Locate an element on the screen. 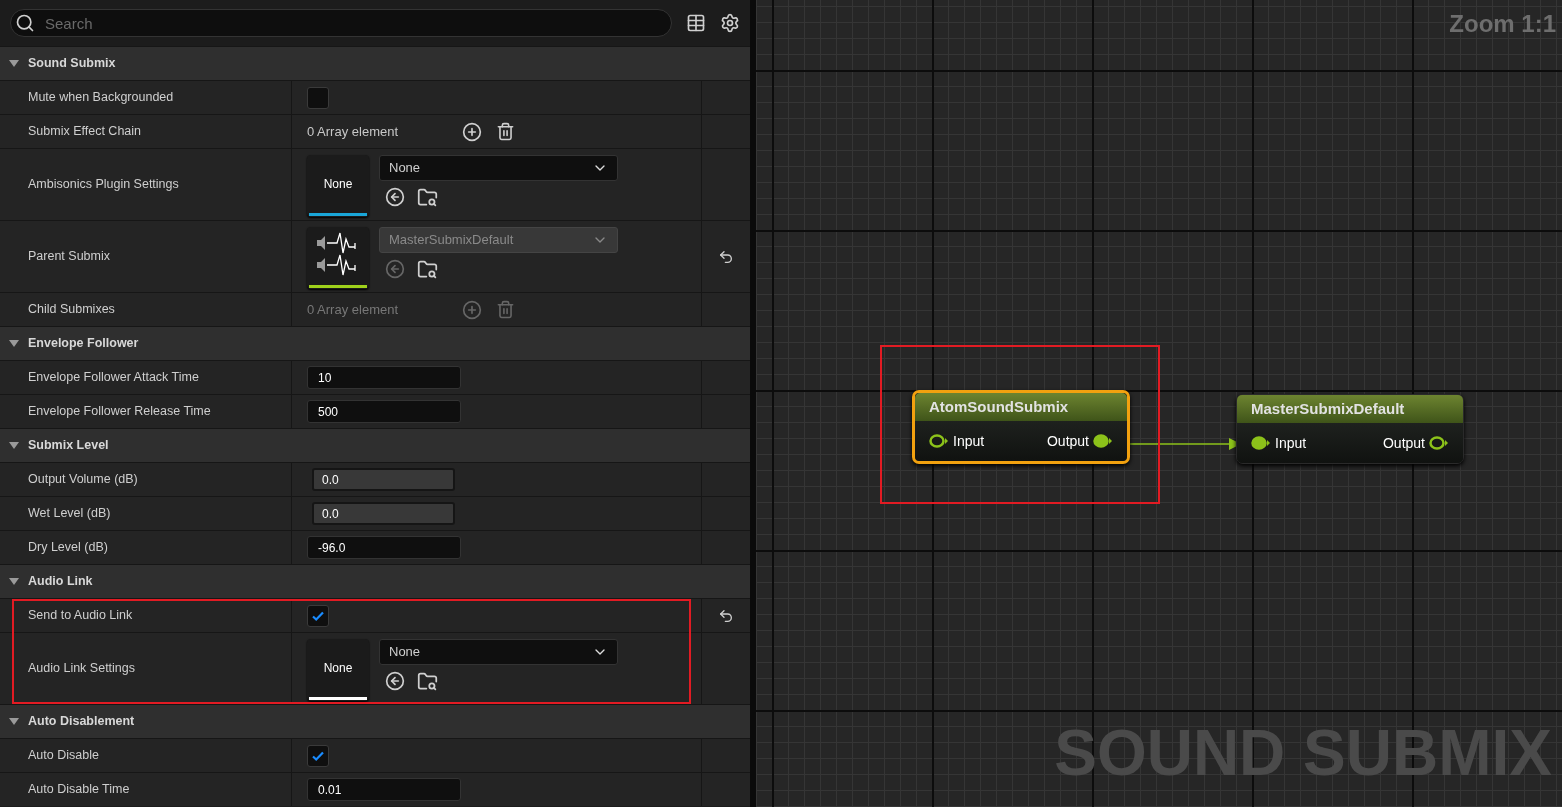 Image resolution: width=1562 pixels, height=807 pixels. property-label: Audio Link Settings is located at coordinates (81, 669).